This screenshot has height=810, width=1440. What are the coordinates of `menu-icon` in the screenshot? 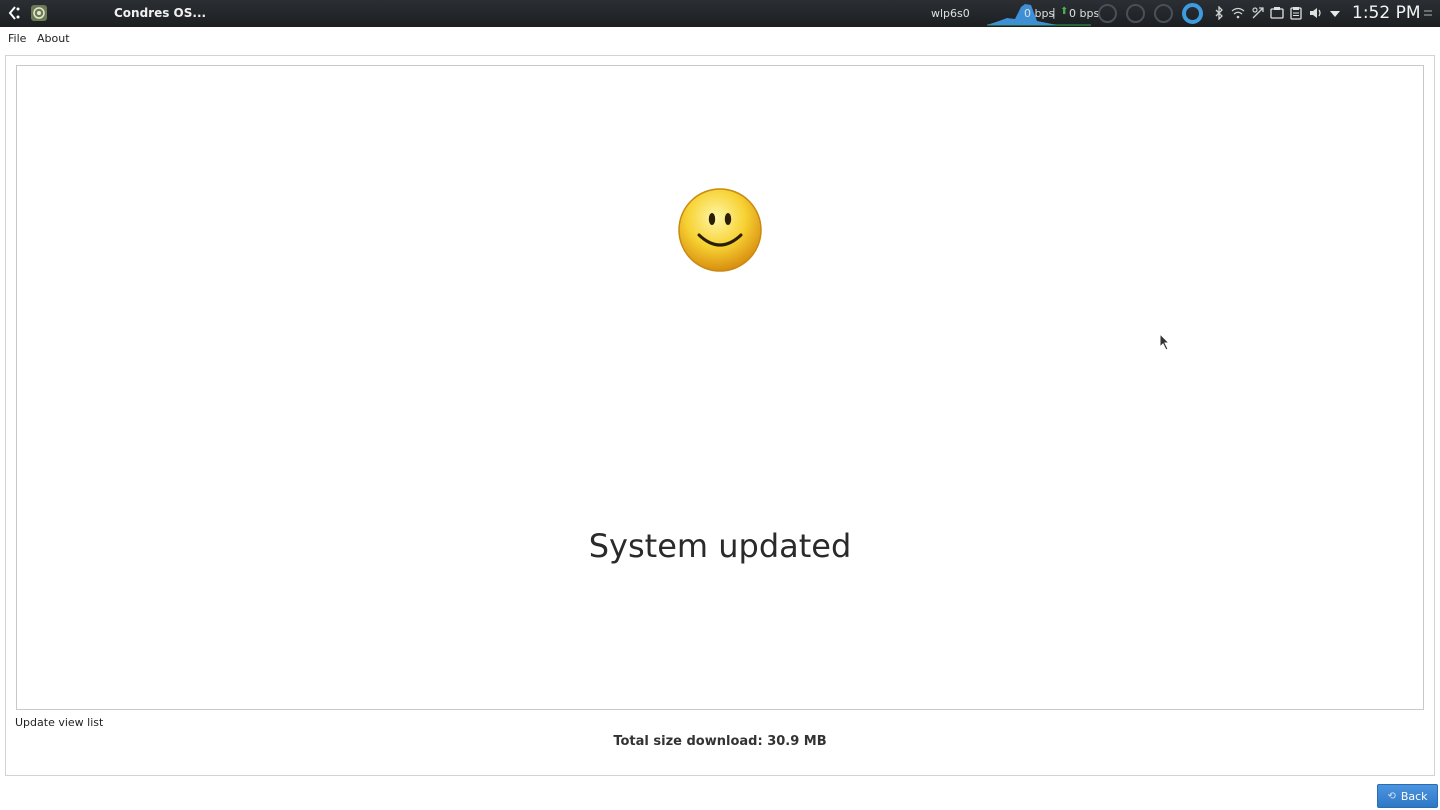 It's located at (1428, 13).